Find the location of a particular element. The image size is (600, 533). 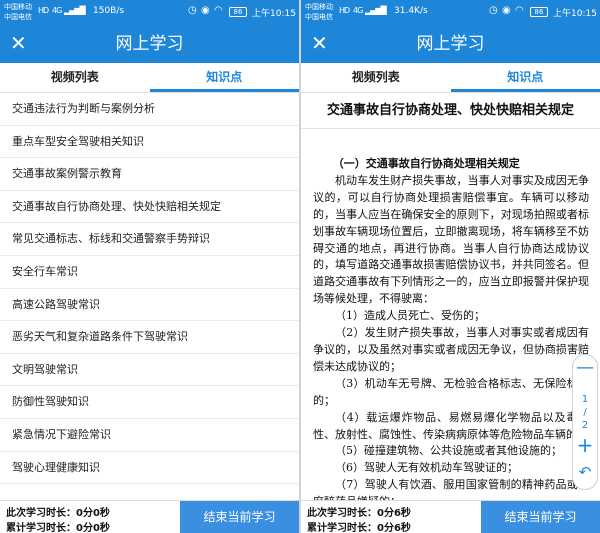

list-item: 重点车型安全驾驶相关知识 is located at coordinates (149, 142).